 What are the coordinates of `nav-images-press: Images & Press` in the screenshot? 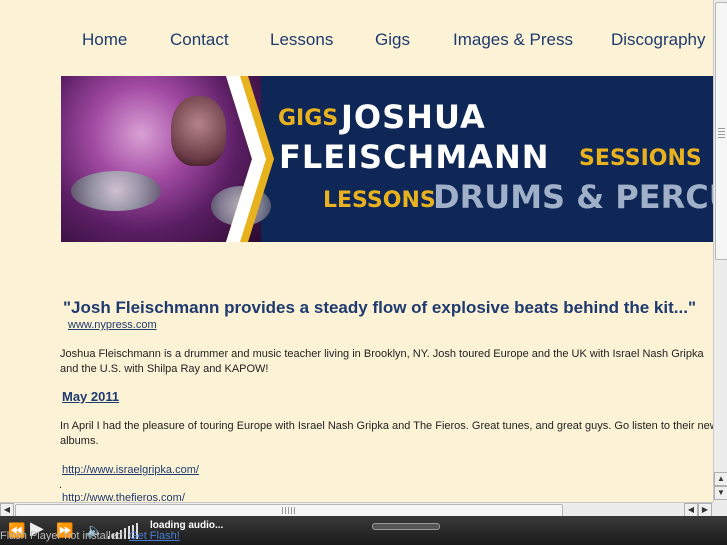 It's located at (513, 40).